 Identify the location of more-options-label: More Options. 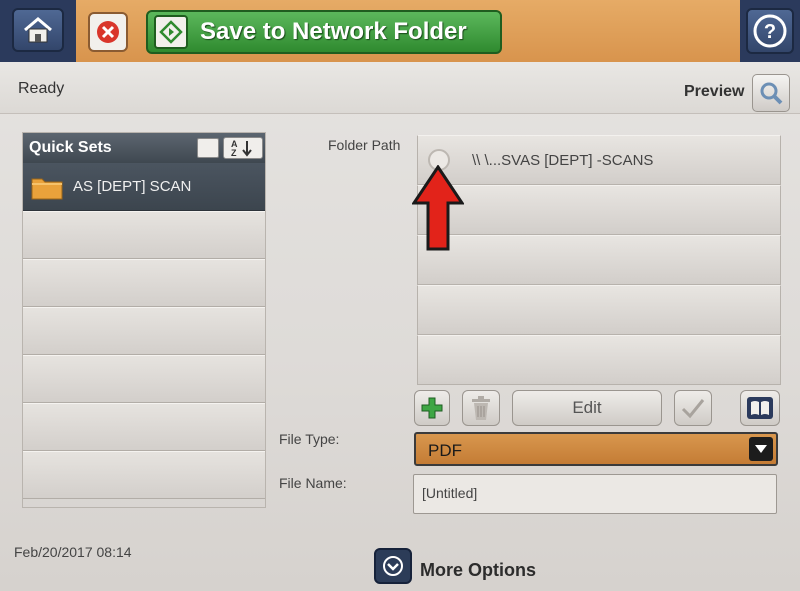
(478, 570).